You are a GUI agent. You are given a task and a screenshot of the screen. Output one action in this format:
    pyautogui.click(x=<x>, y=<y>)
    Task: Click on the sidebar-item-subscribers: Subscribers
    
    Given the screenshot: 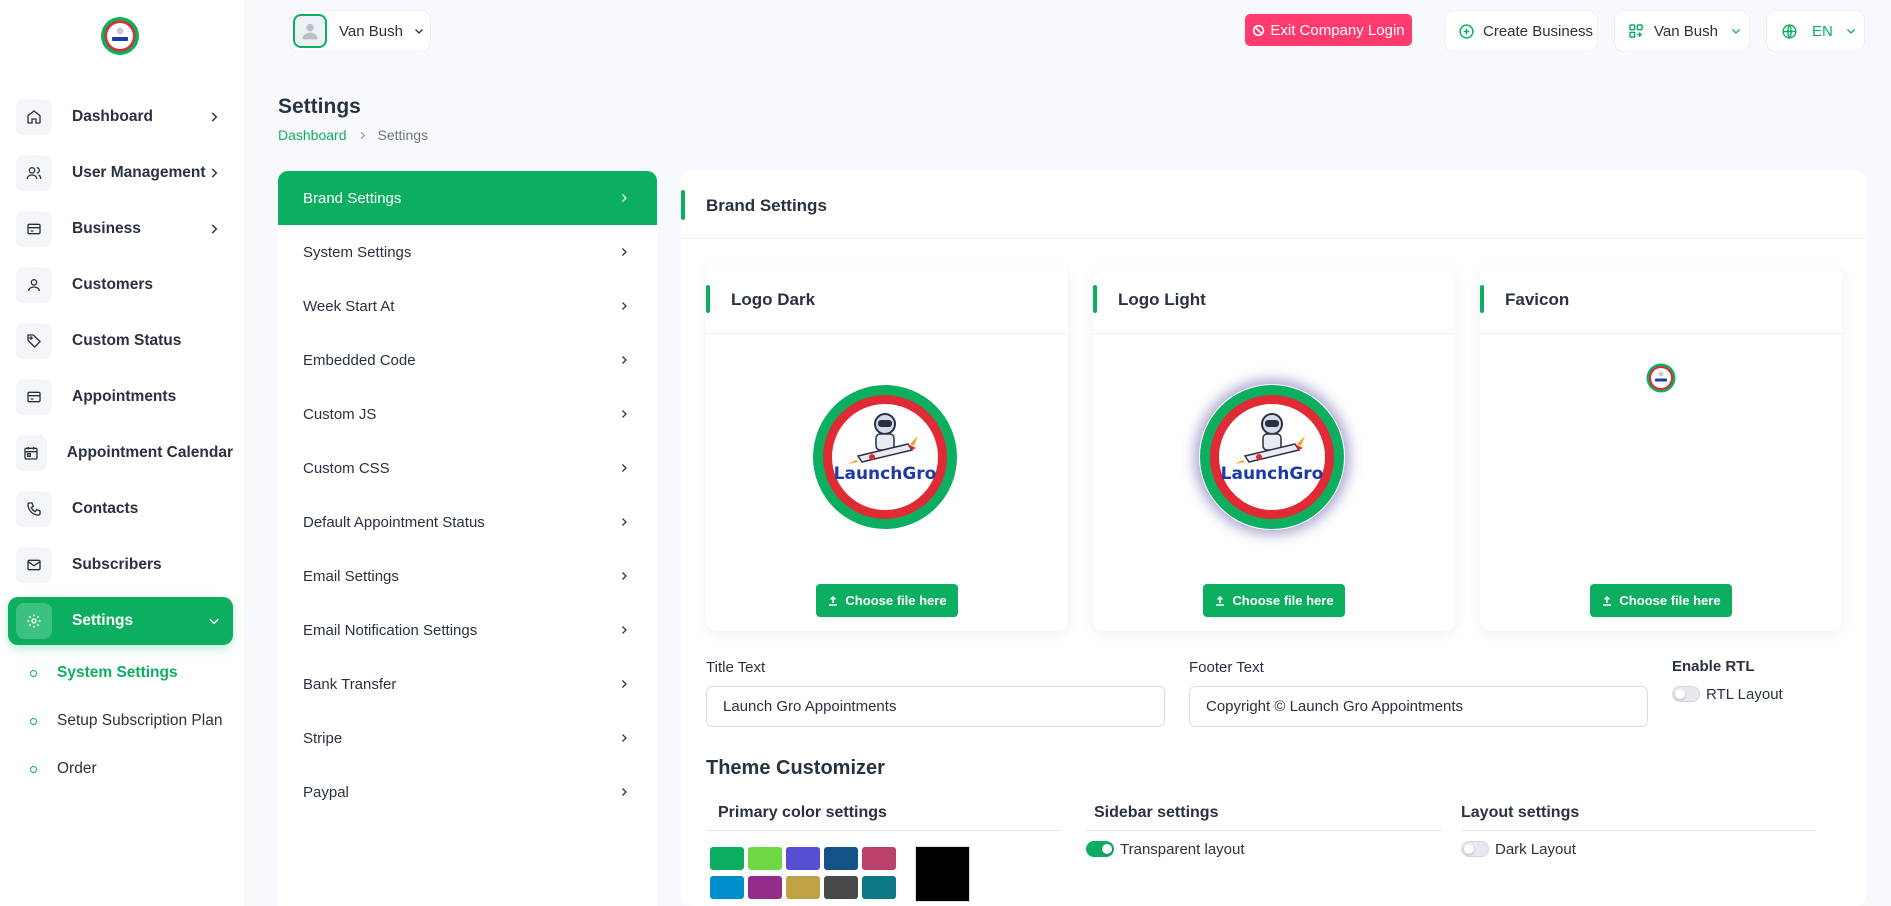 What is the action you would take?
    pyautogui.click(x=120, y=565)
    